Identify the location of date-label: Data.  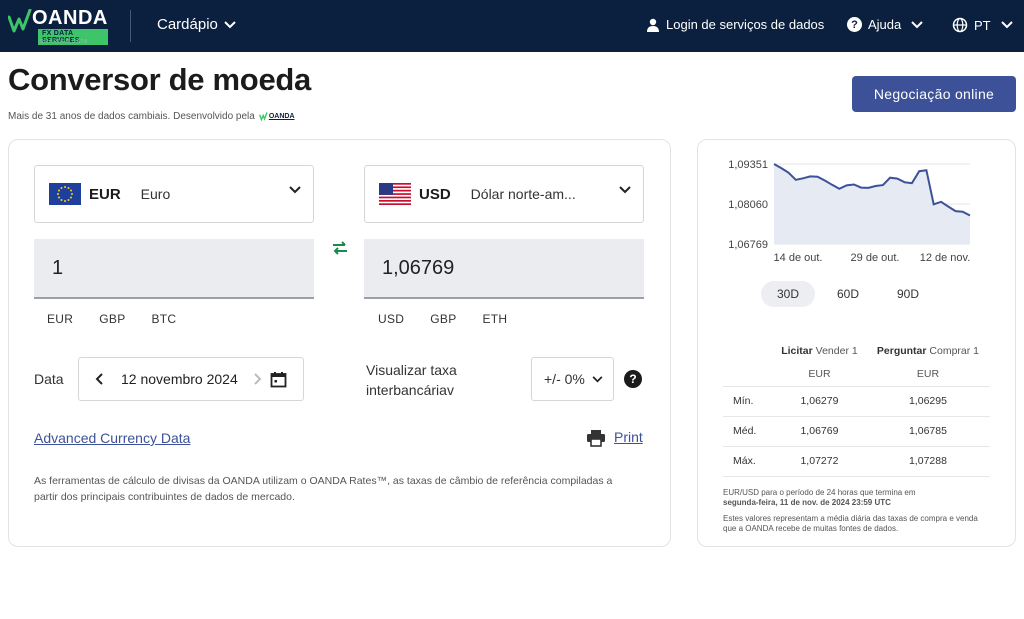
(49, 379).